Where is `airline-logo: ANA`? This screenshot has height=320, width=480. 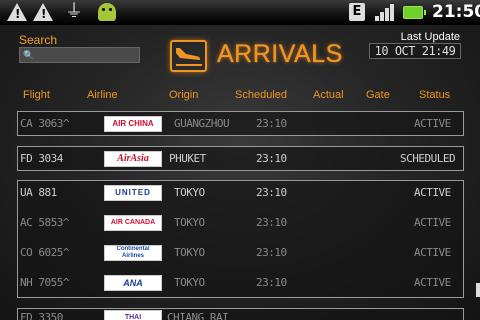
airline-logo: ANA is located at coordinates (133, 283).